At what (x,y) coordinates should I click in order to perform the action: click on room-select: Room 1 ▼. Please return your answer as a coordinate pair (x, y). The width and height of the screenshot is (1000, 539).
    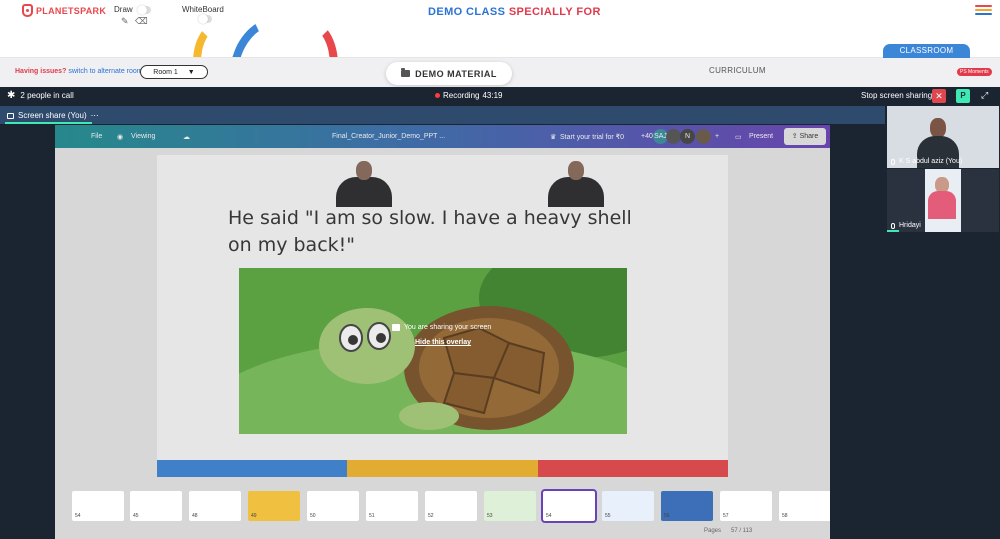
    Looking at the image, I should click on (174, 72).